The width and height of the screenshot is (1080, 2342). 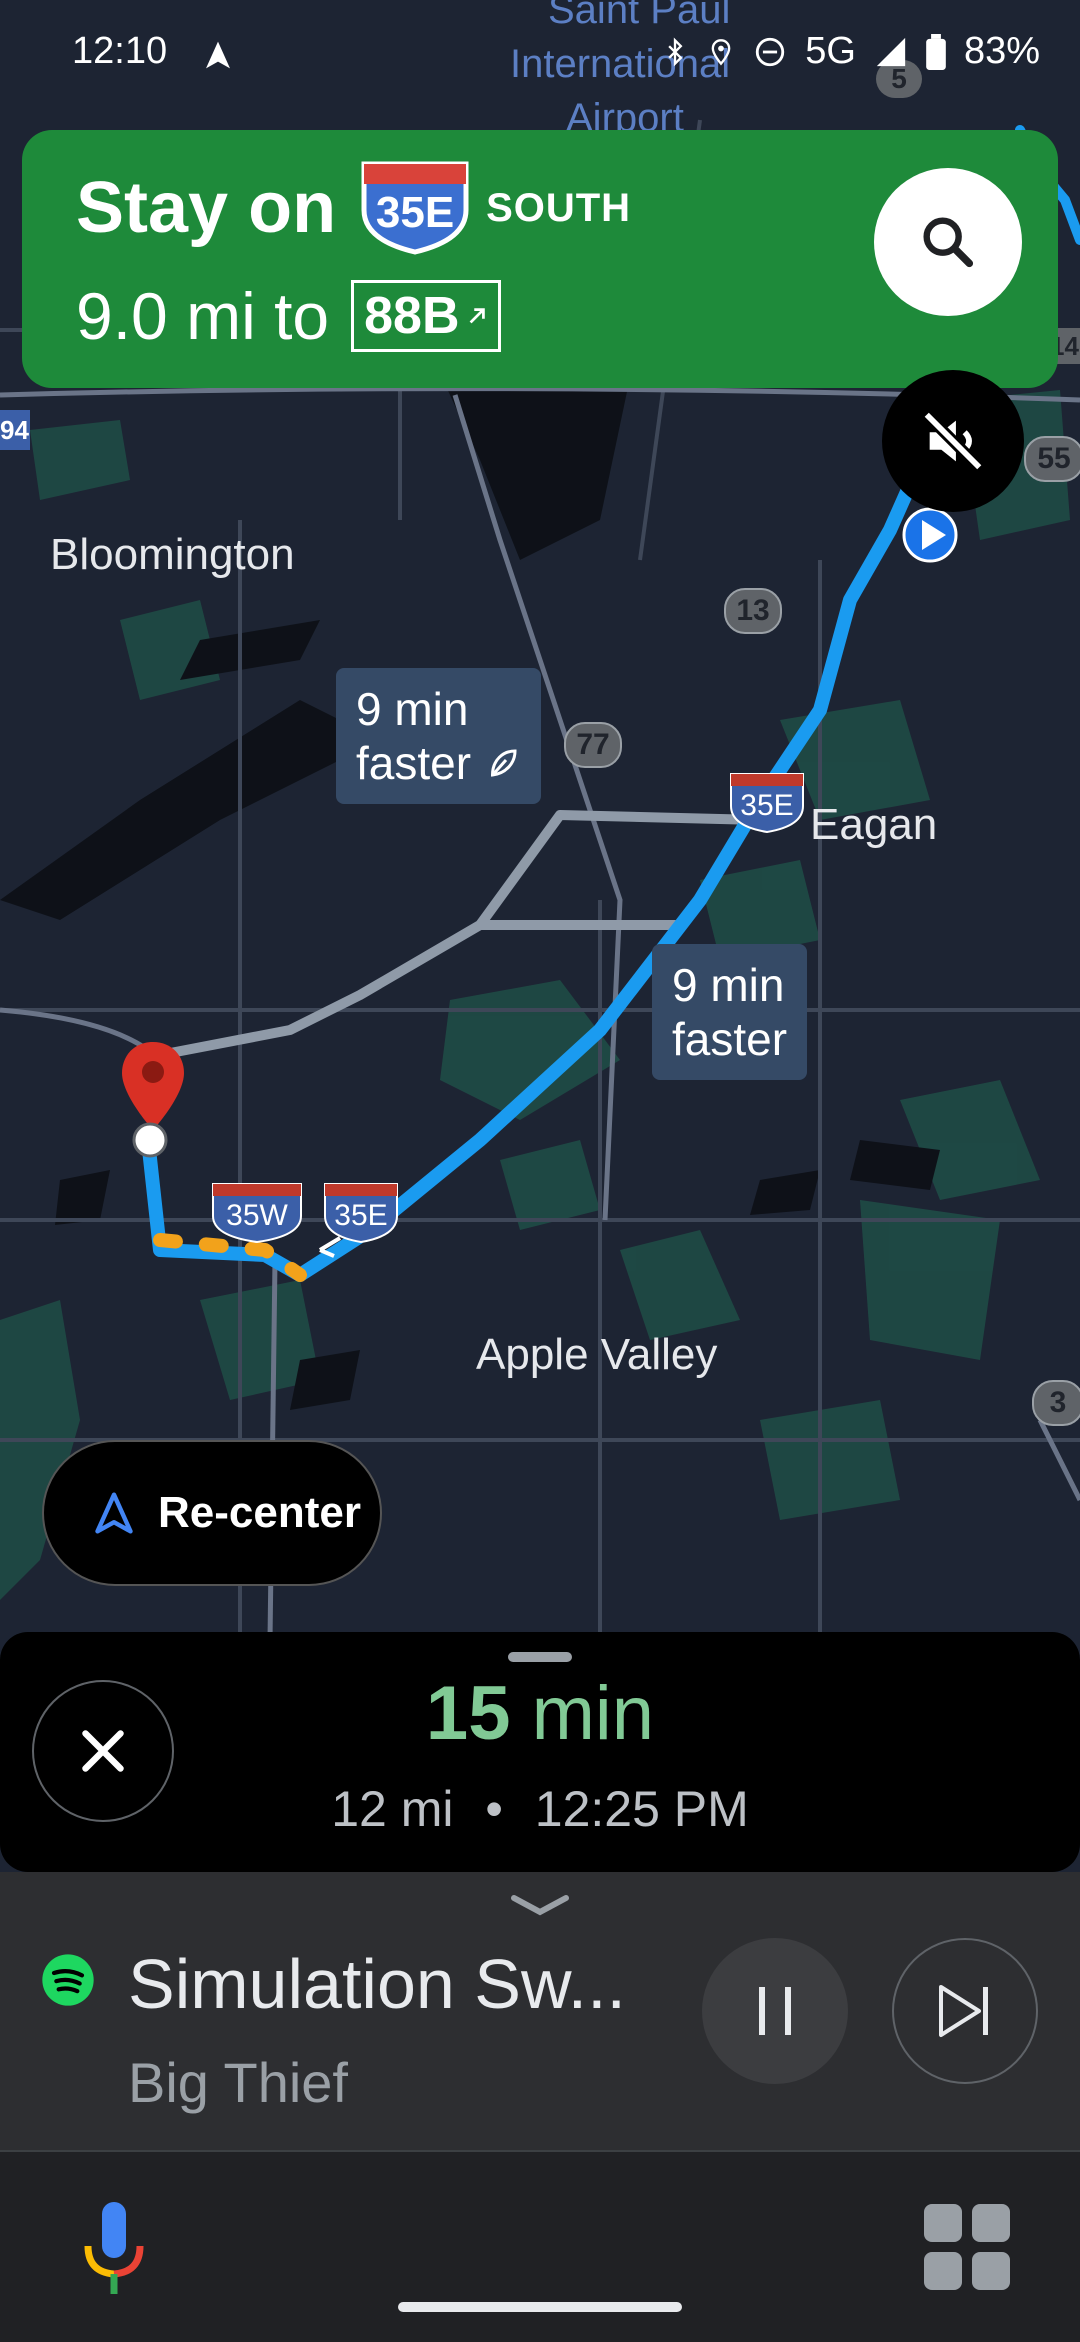 I want to click on location-icon, so click(x=721, y=51).